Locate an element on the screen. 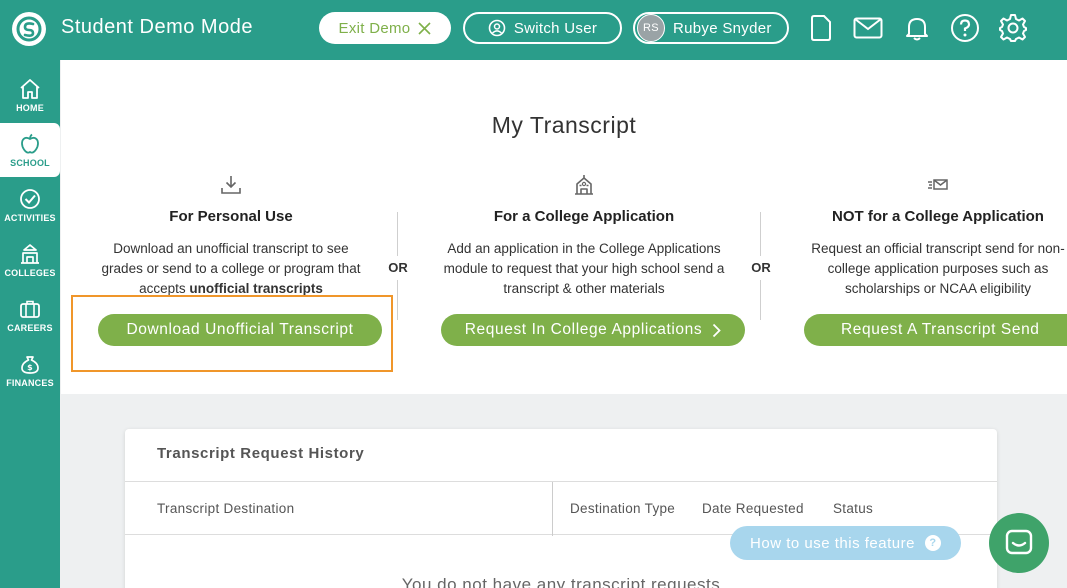 The height and width of the screenshot is (588, 1067). sidebar-item-label: CAREERS is located at coordinates (30, 327).